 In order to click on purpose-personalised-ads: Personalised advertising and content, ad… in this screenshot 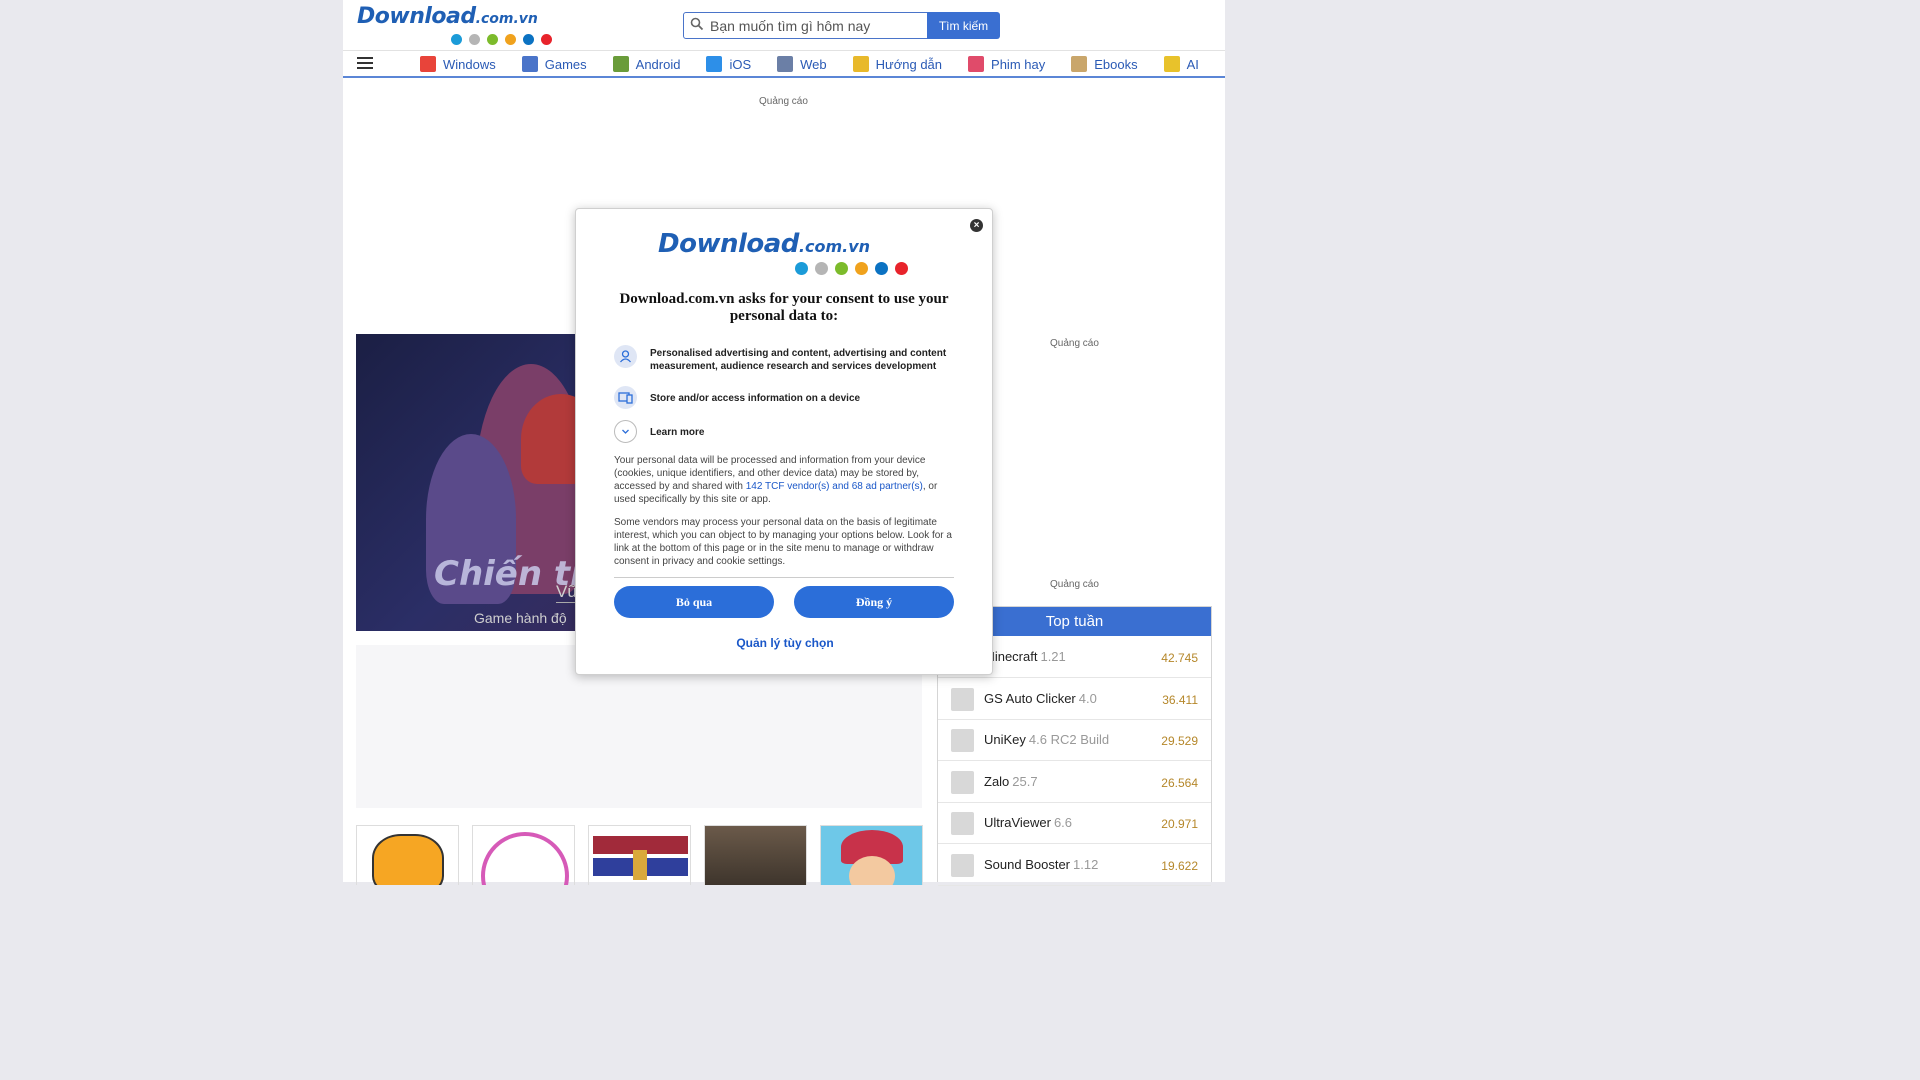, I will do `click(784, 360)`.